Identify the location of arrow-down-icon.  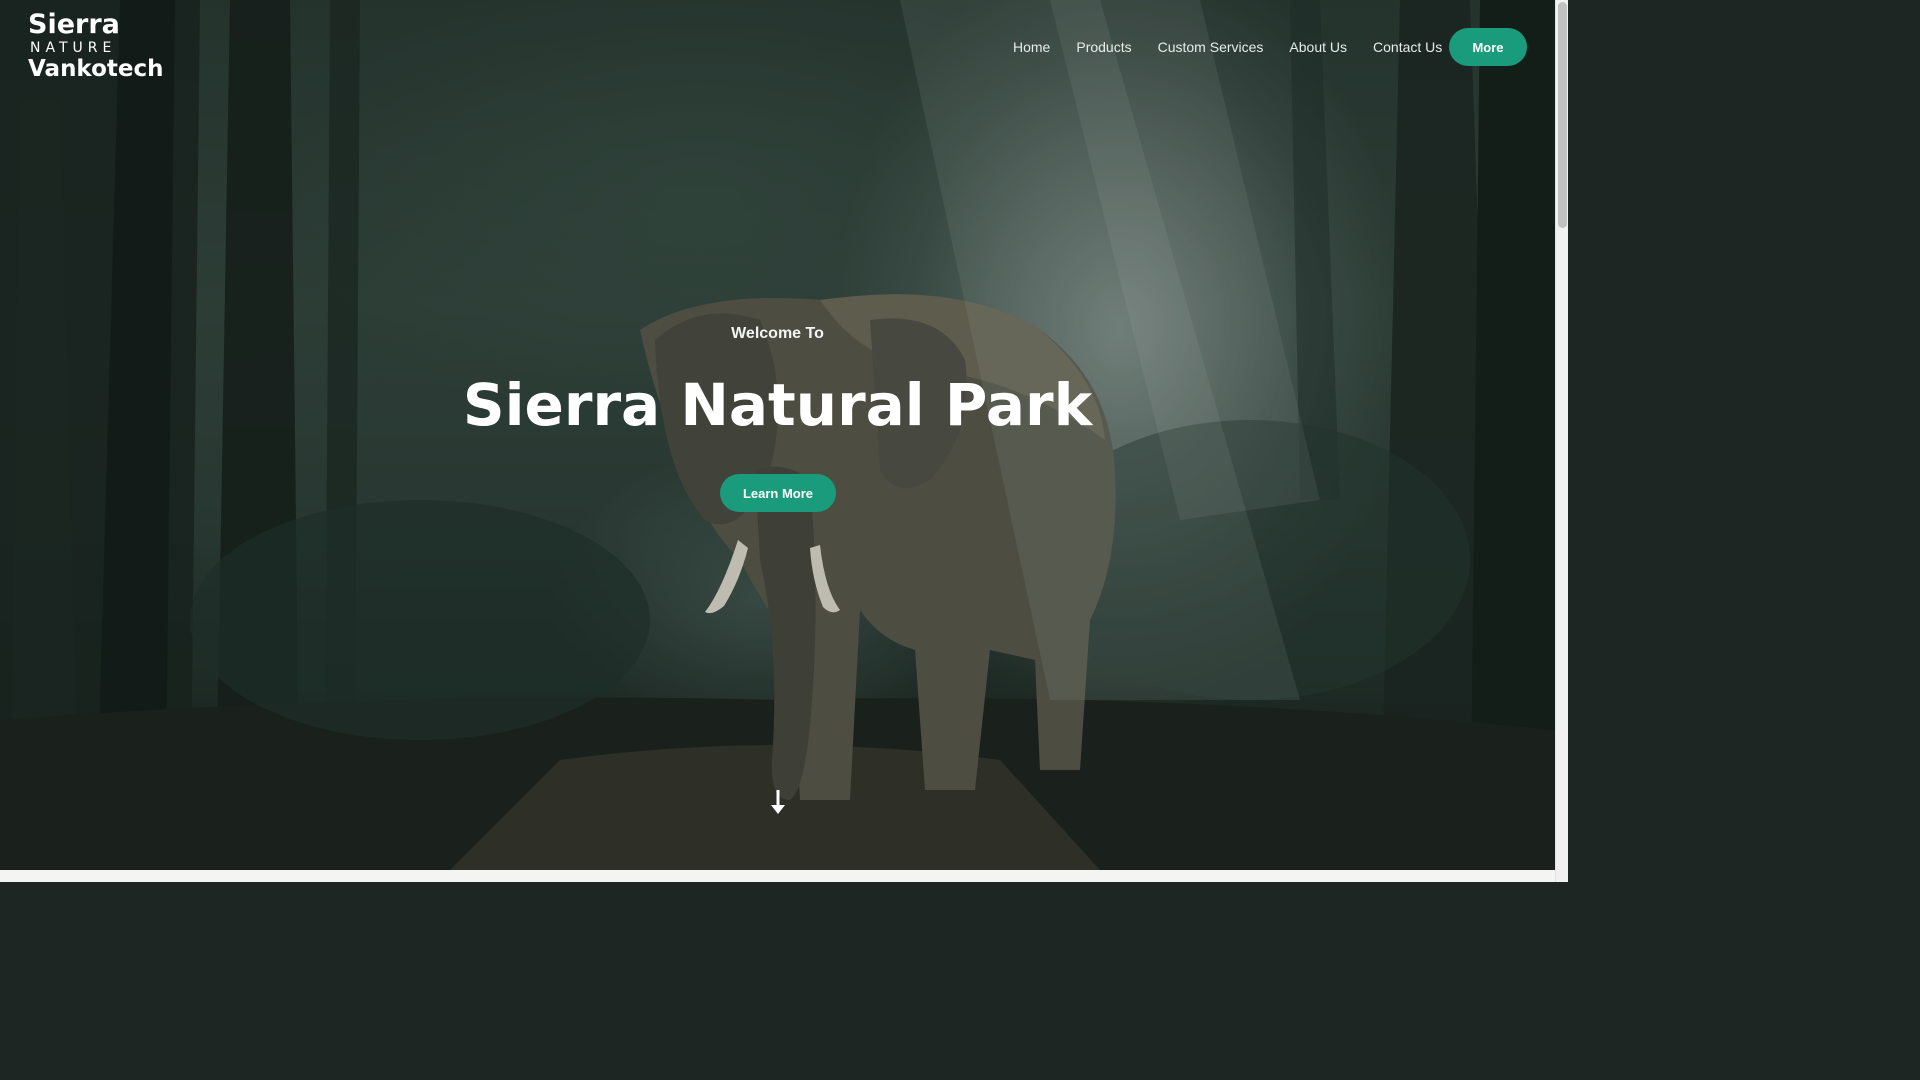
(778, 802).